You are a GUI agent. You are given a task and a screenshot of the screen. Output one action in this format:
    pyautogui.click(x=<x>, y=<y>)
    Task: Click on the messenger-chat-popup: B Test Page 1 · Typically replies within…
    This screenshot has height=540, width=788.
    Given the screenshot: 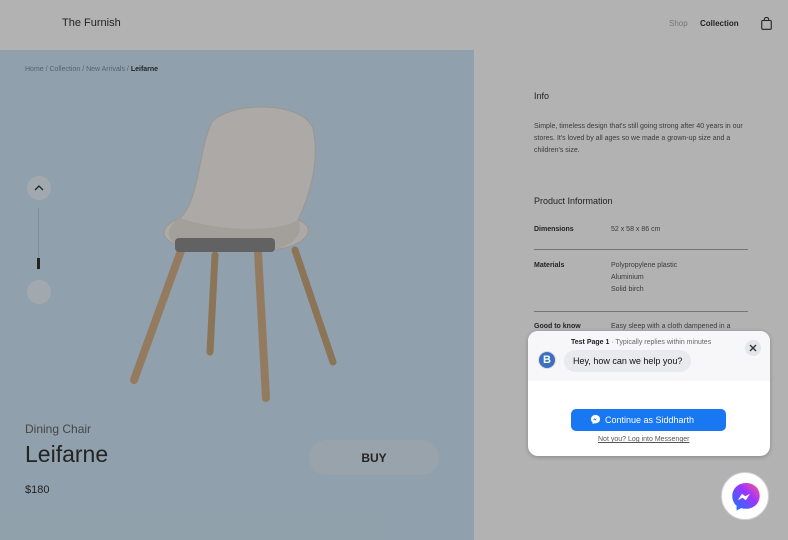 What is the action you would take?
    pyautogui.click(x=649, y=393)
    